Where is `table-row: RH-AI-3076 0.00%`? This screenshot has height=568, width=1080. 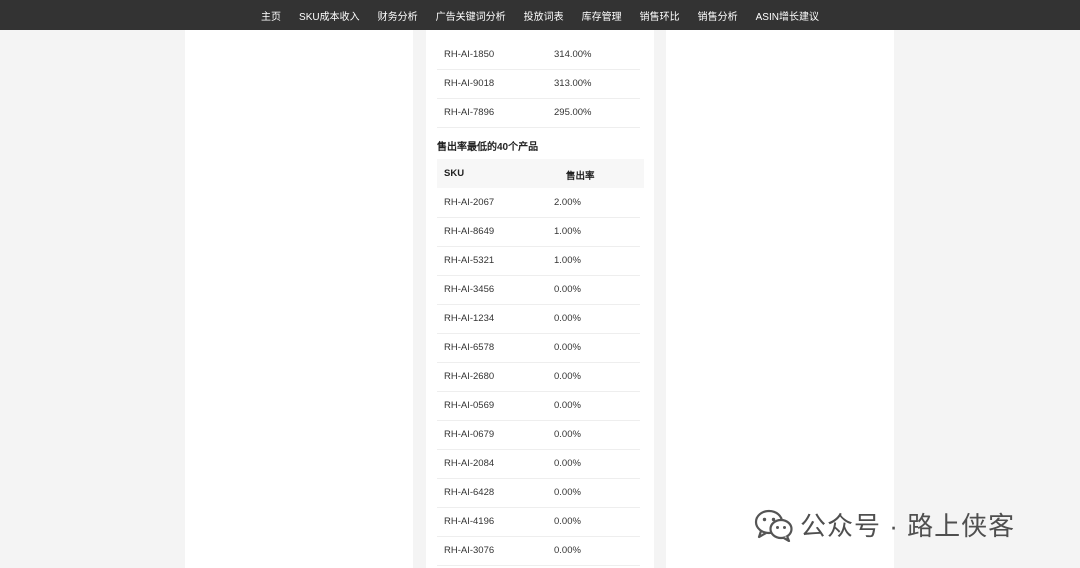
table-row: RH-AI-3076 0.00% is located at coordinates (538, 551).